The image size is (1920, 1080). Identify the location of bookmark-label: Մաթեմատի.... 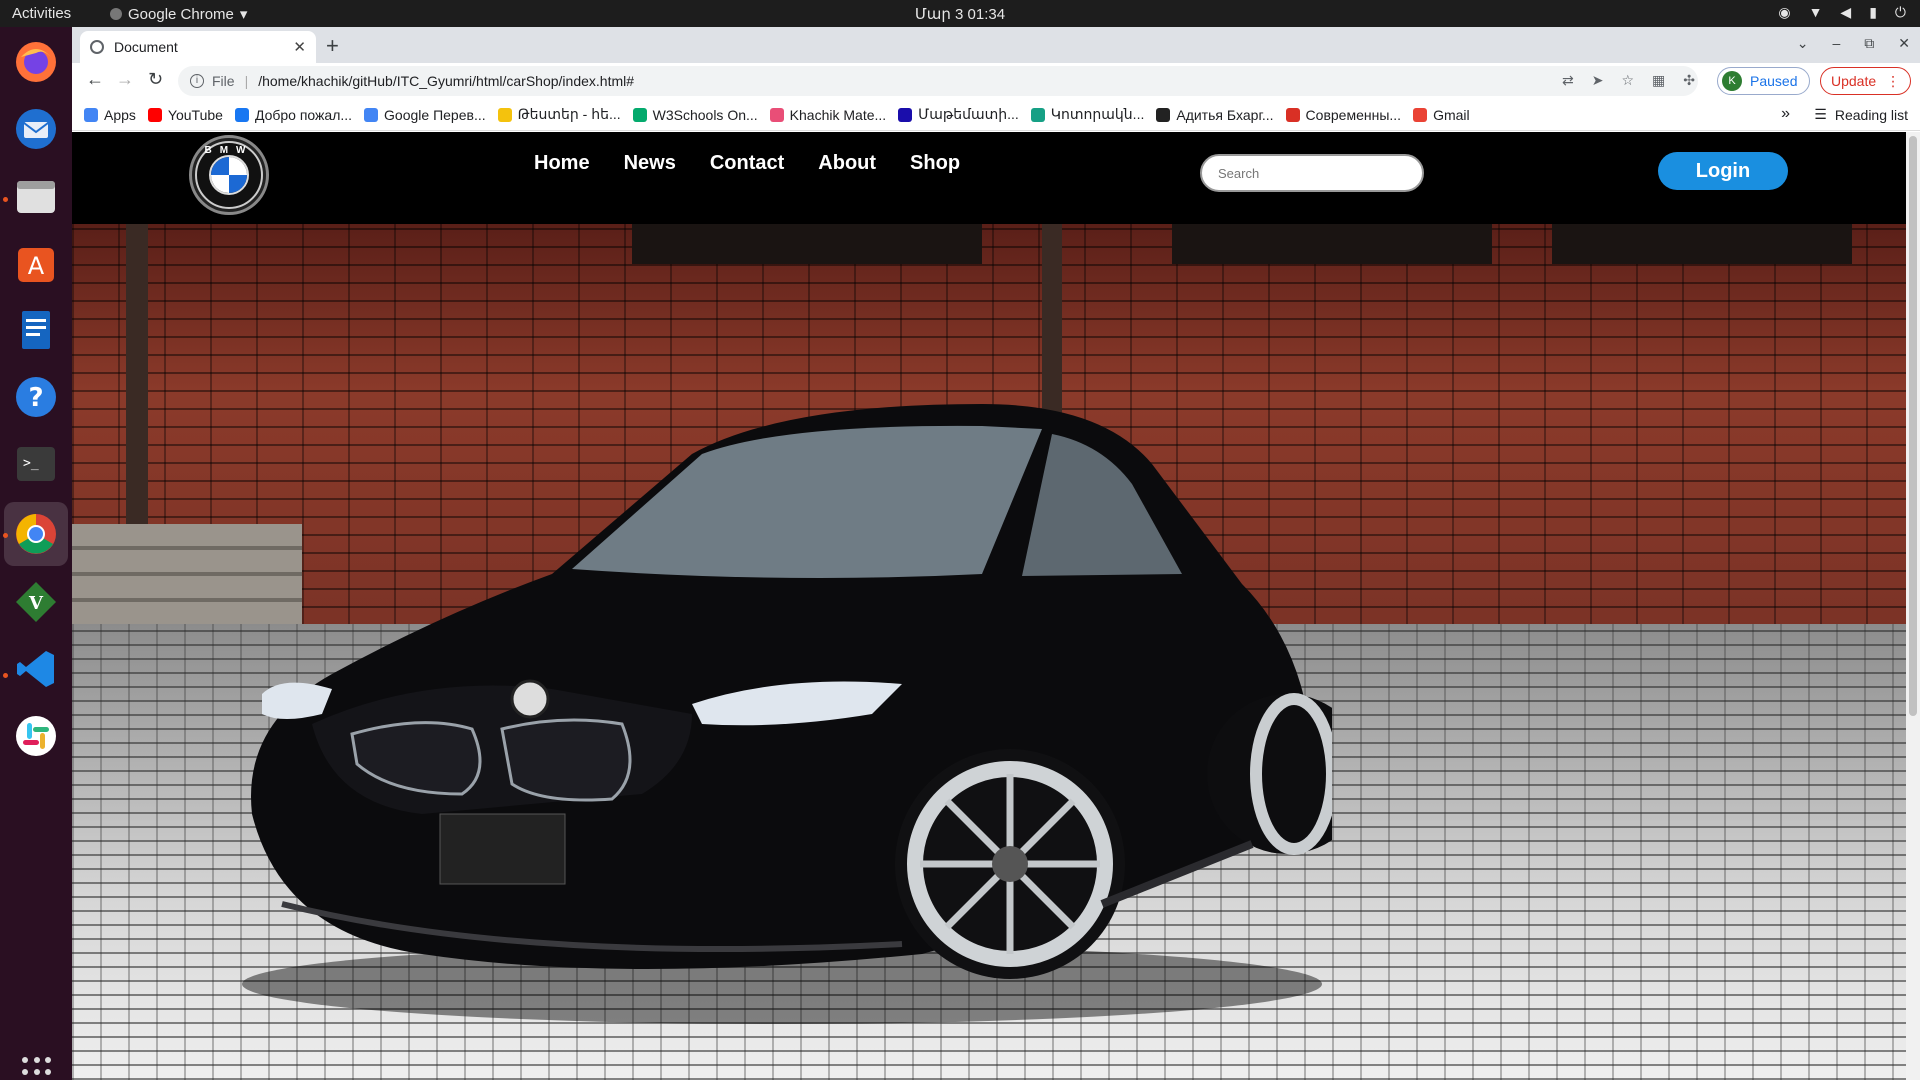
(968, 114).